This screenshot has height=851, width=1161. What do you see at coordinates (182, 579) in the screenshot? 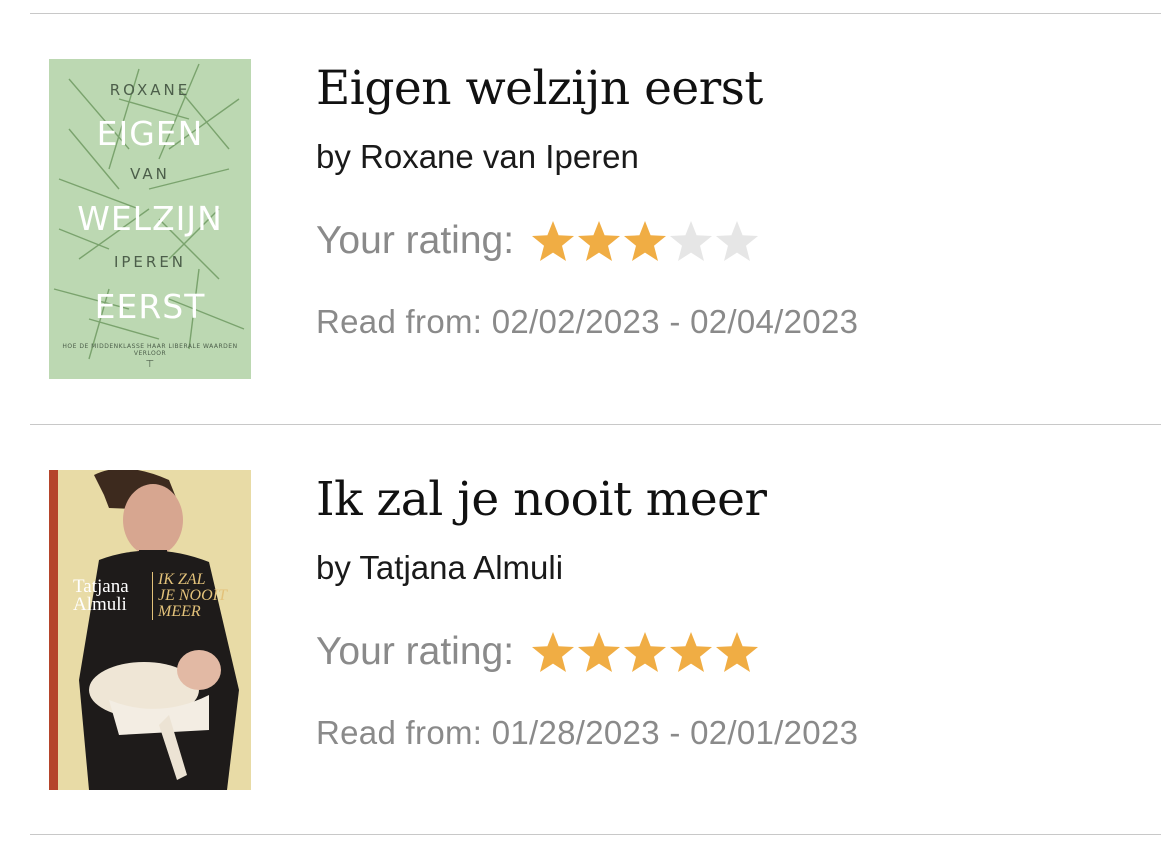
I see `cover-title-line: IK ZAL` at bounding box center [182, 579].